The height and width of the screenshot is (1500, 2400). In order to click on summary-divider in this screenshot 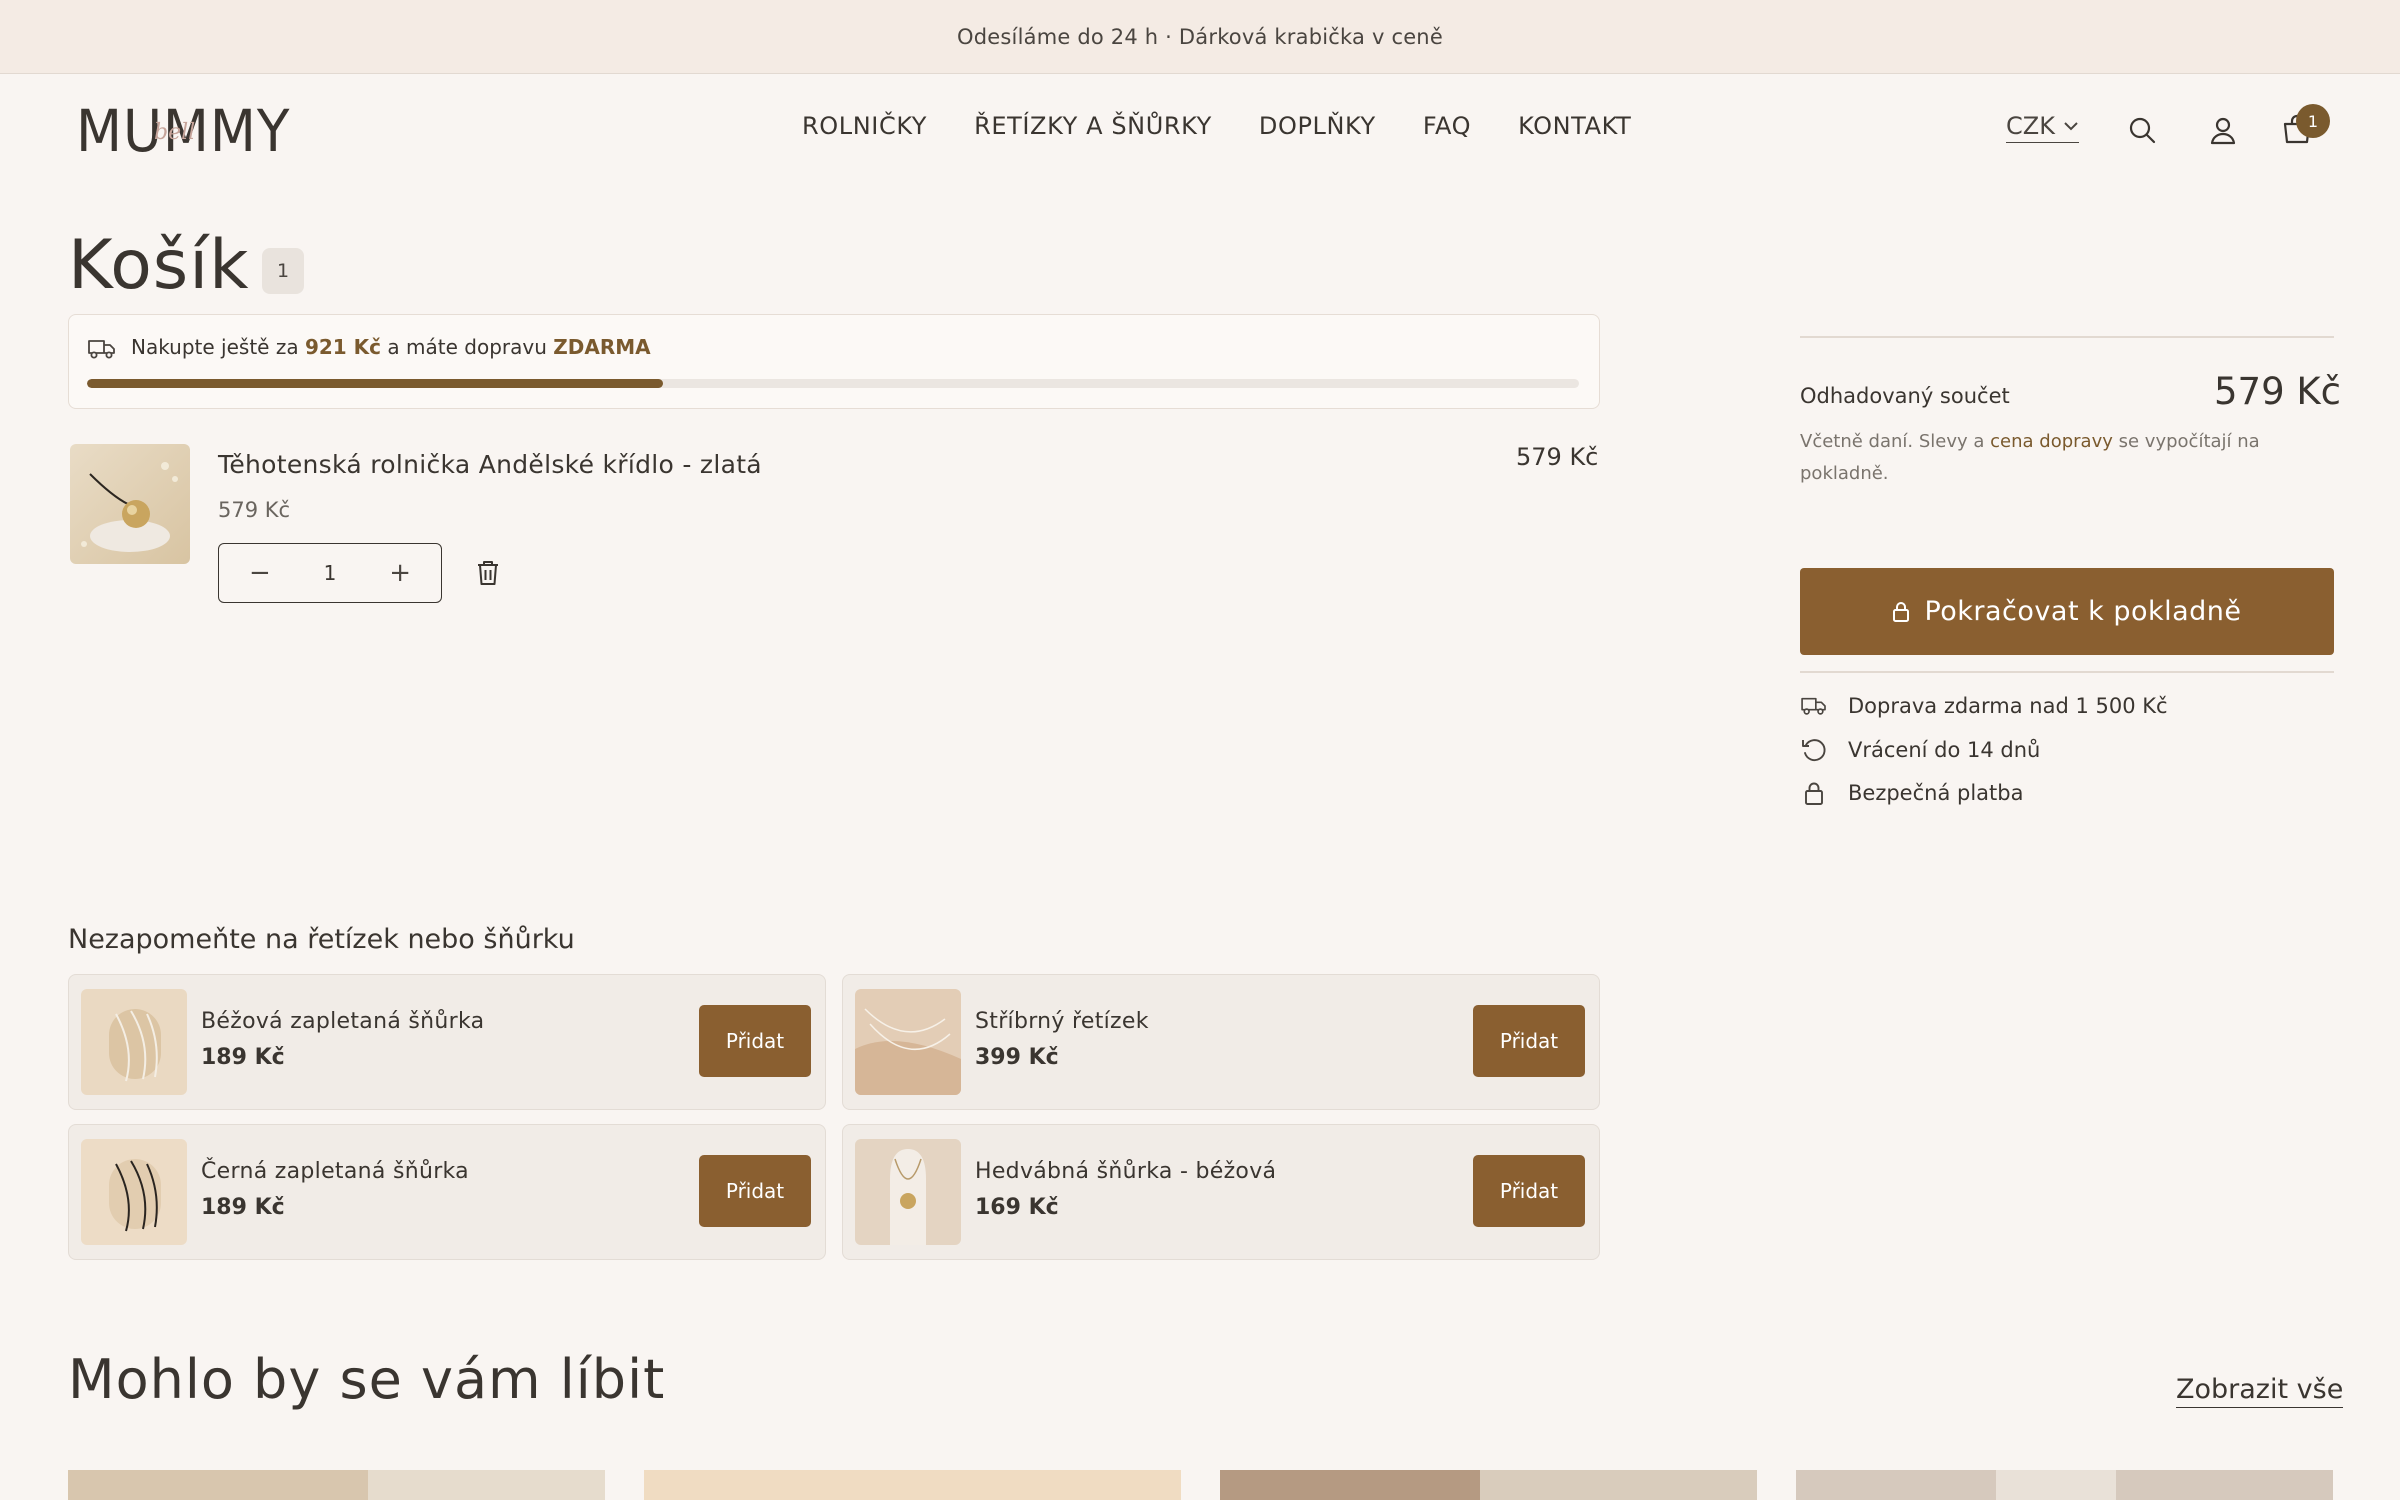, I will do `click(2067, 337)`.